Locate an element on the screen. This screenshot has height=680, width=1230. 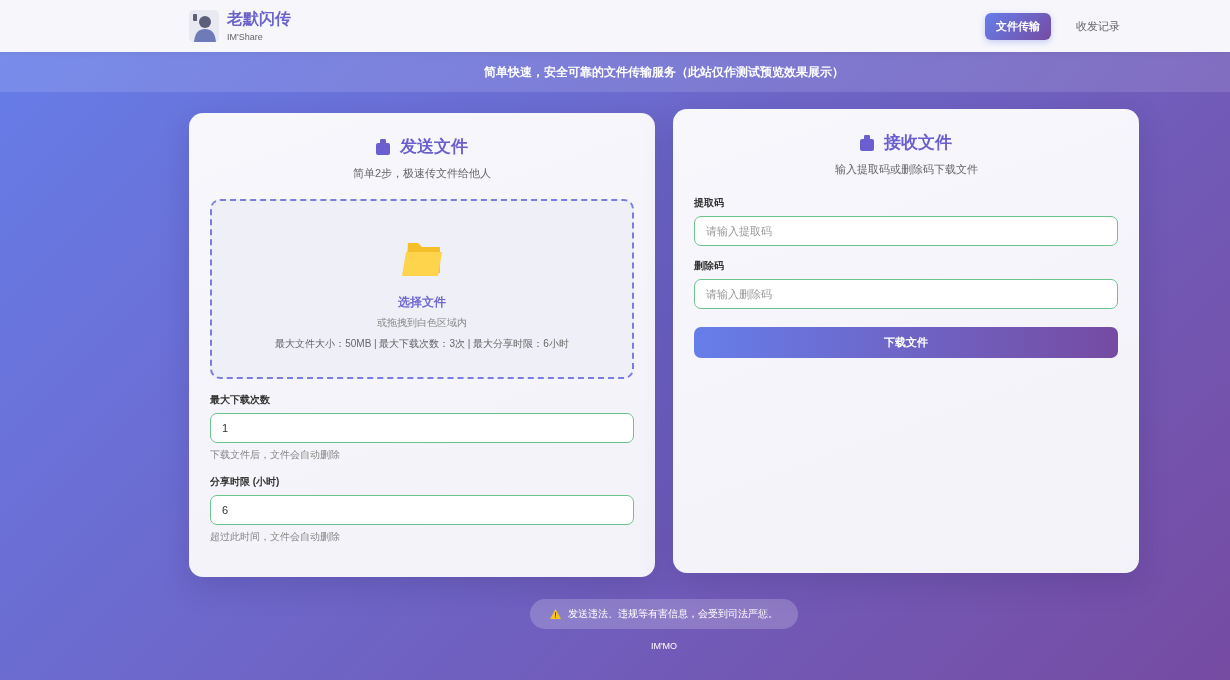
limits-text: 最大文件大小：50MB | 最大下载次数：3次 | 最大分享时限：6小时 is located at coordinates (422, 343).